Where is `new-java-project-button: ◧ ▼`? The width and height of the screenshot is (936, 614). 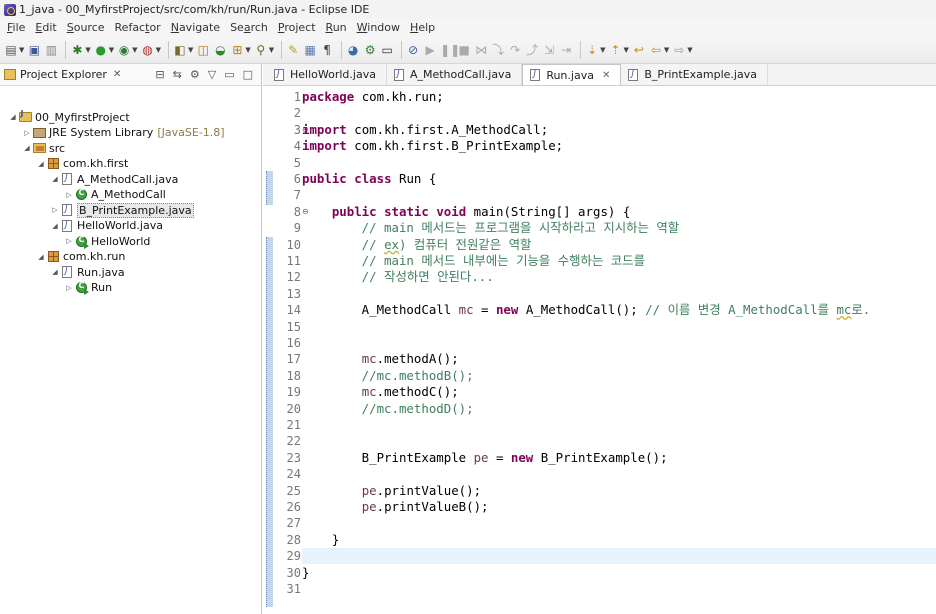
new-java-project-button: ◧ ▼ is located at coordinates (183, 50).